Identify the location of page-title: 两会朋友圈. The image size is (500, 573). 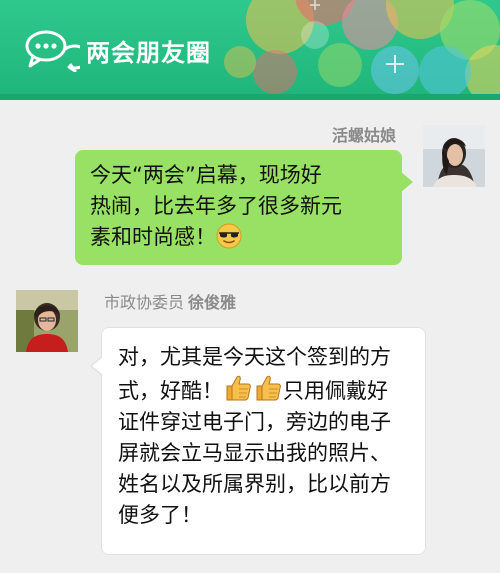
(148, 53).